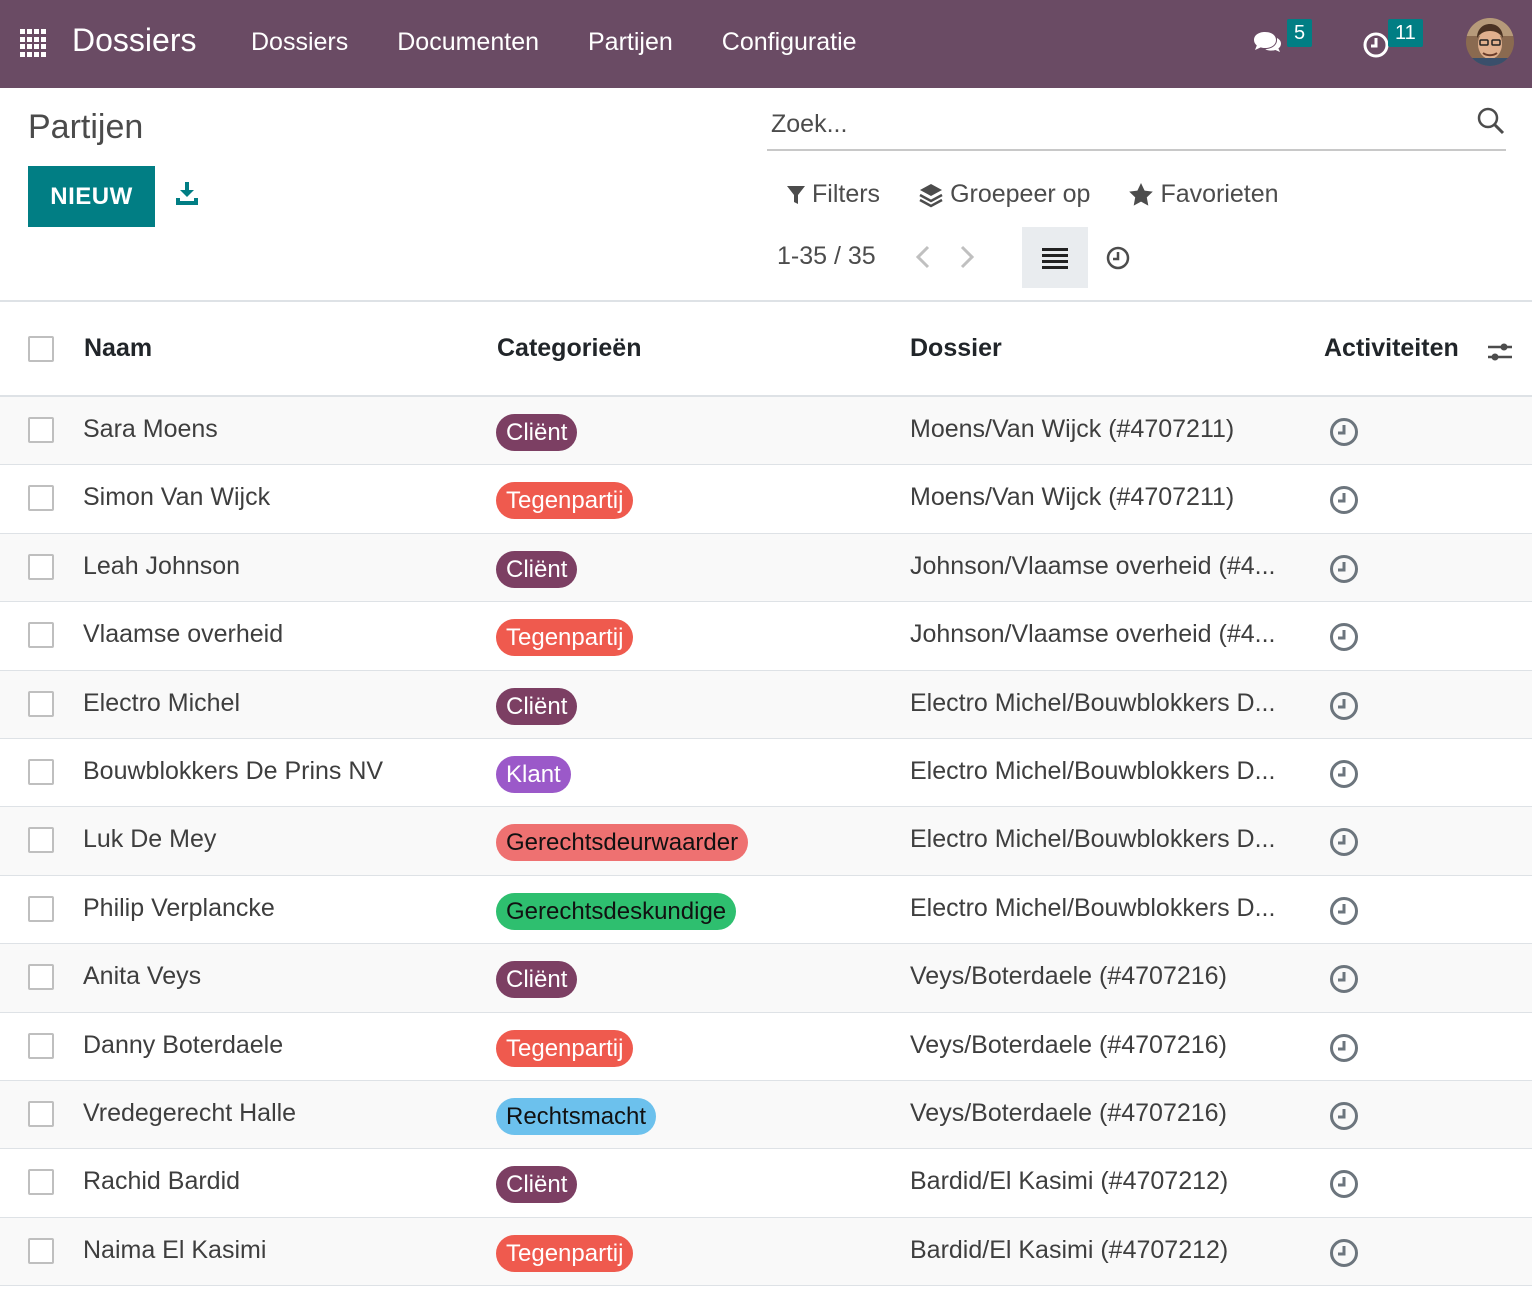 This screenshot has height=1302, width=1532. What do you see at coordinates (468, 42) in the screenshot?
I see `menu-item-documenten: Documenten` at bounding box center [468, 42].